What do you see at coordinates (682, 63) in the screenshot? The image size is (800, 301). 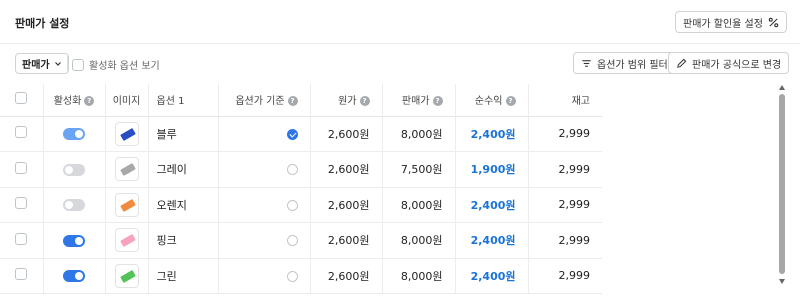 I see `pencil-icon` at bounding box center [682, 63].